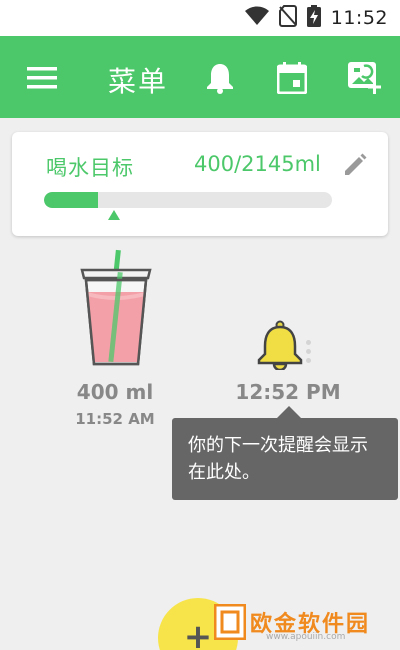  I want to click on battery-charging-icon, so click(313, 18).